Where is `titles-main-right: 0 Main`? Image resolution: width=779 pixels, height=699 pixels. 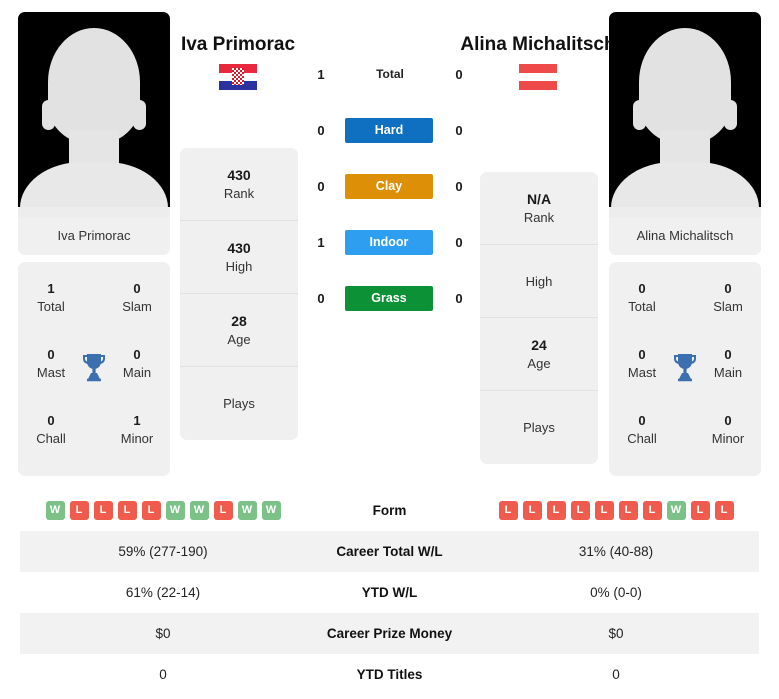
titles-main-right: 0 Main is located at coordinates (728, 364).